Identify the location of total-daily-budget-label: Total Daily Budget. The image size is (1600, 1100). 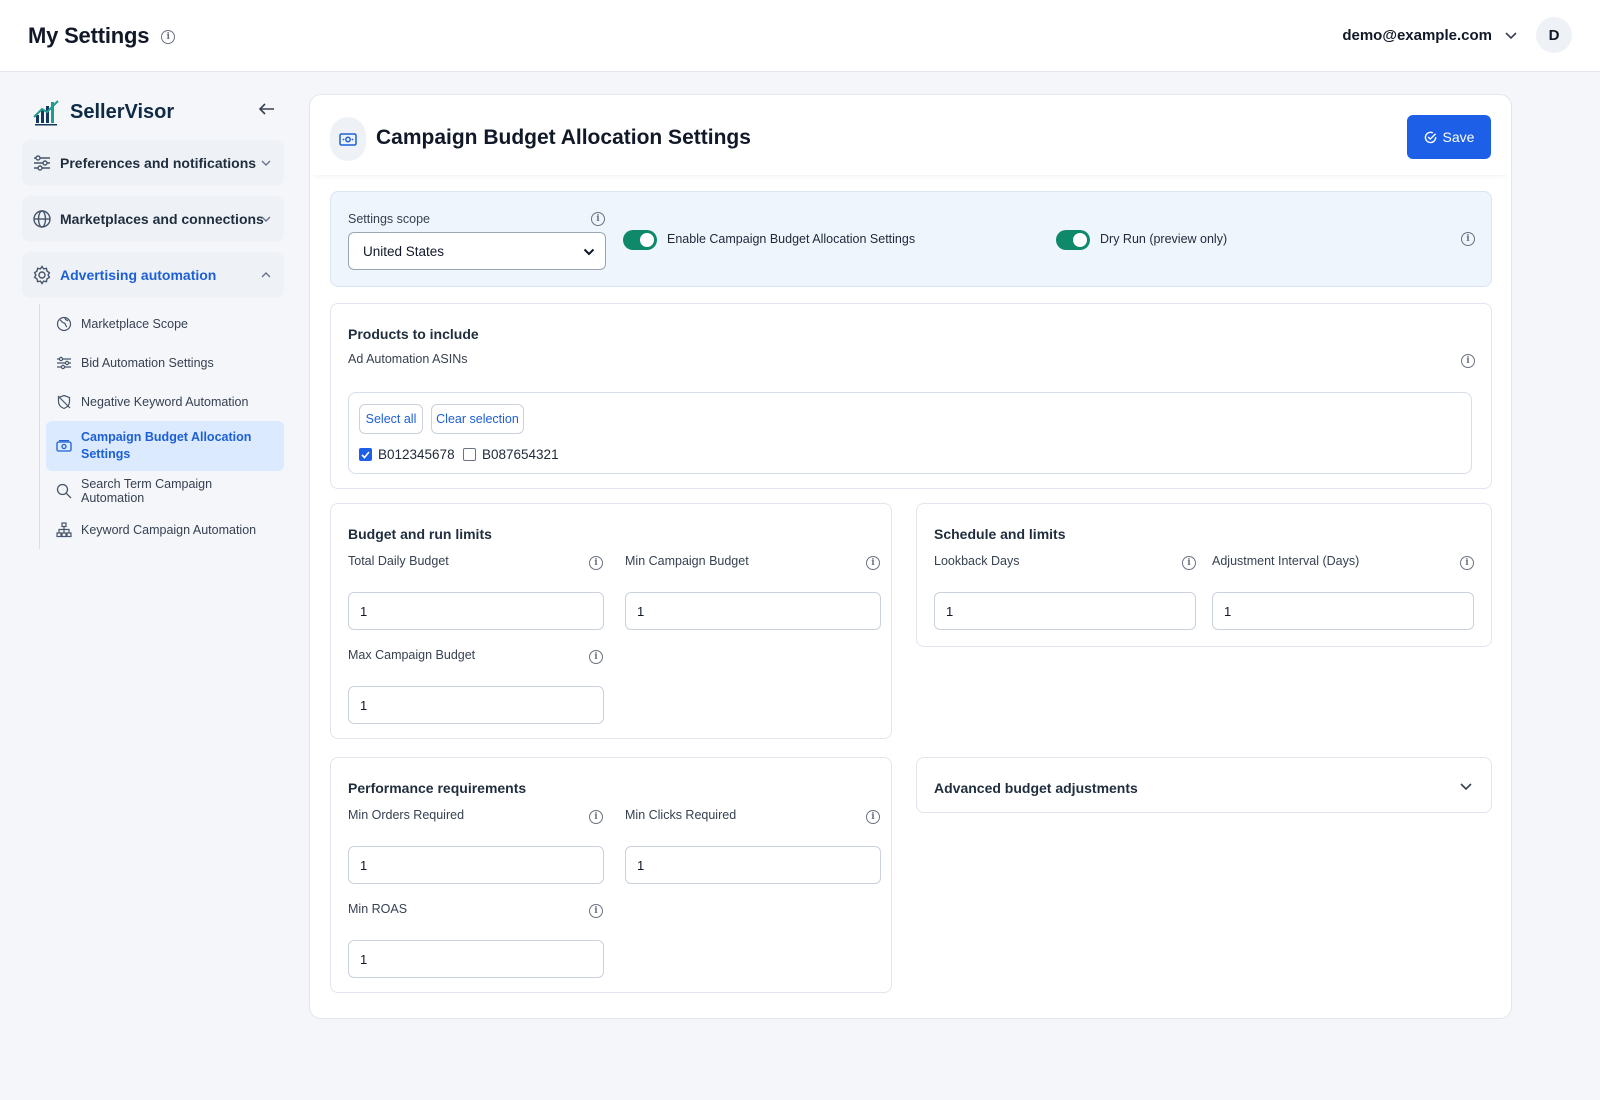
(398, 561).